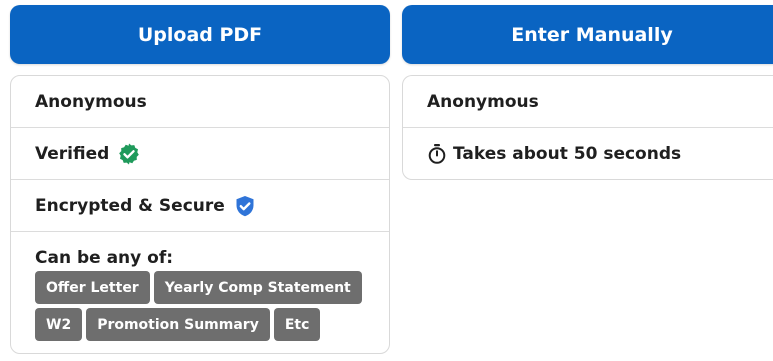 Image resolution: width=773 pixels, height=361 pixels. Describe the element at coordinates (437, 154) in the screenshot. I see `stopwatch-icon` at that location.